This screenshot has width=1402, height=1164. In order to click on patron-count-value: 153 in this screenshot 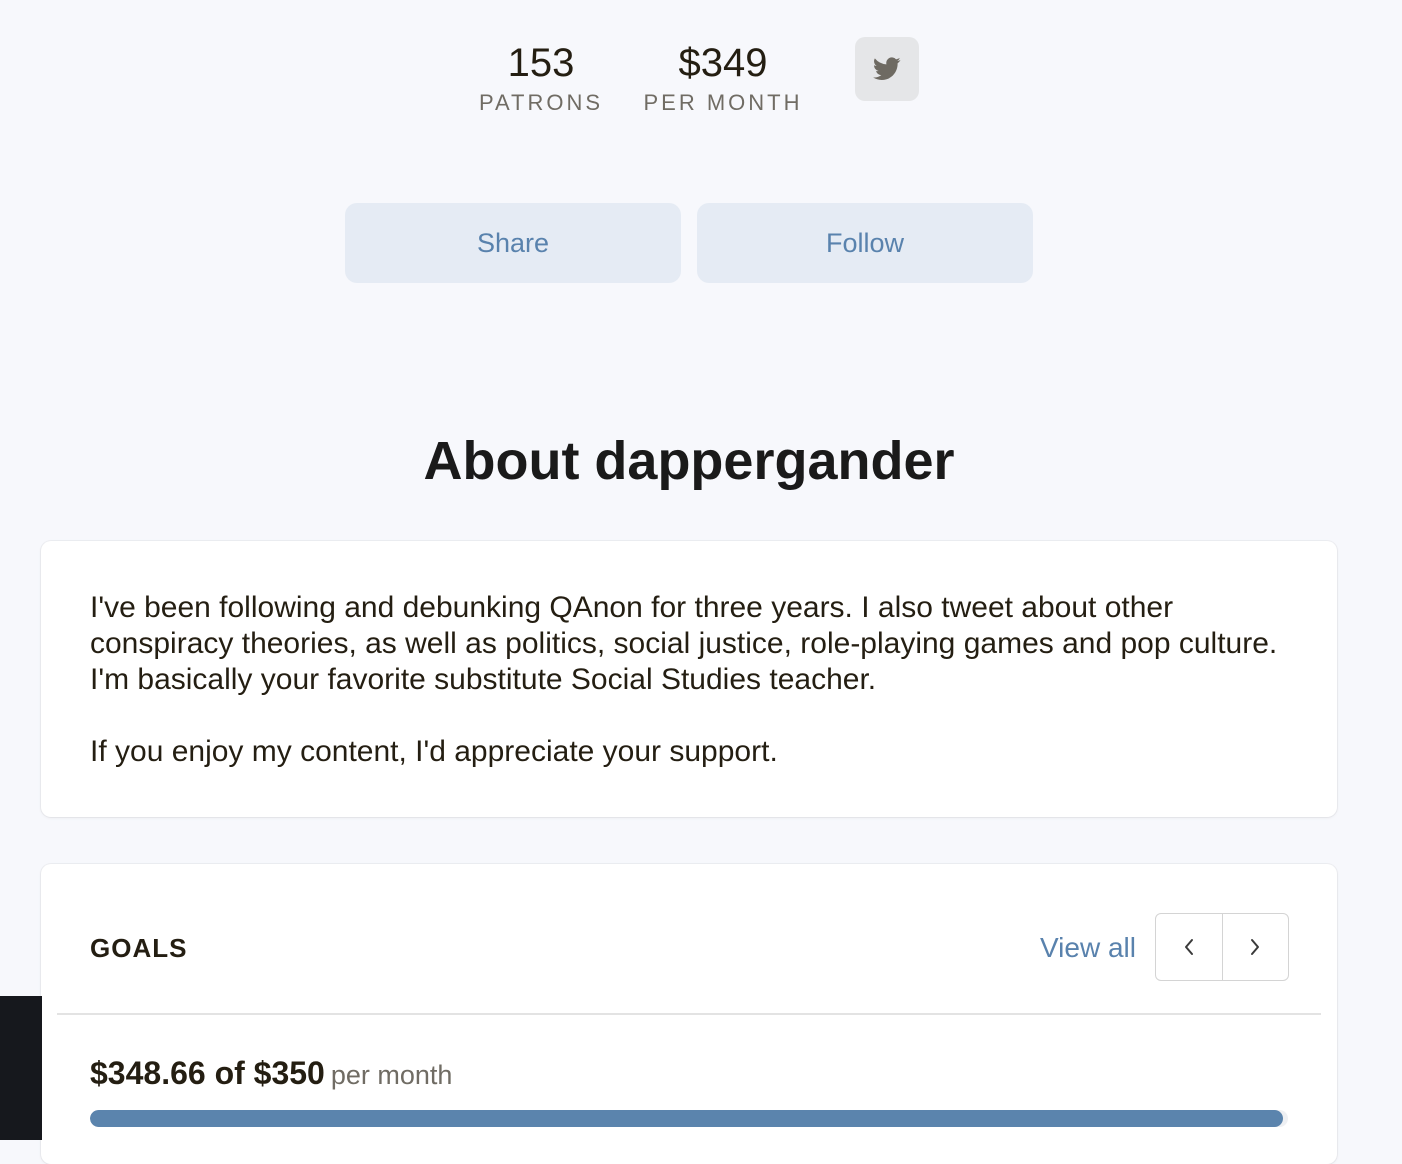, I will do `click(541, 63)`.